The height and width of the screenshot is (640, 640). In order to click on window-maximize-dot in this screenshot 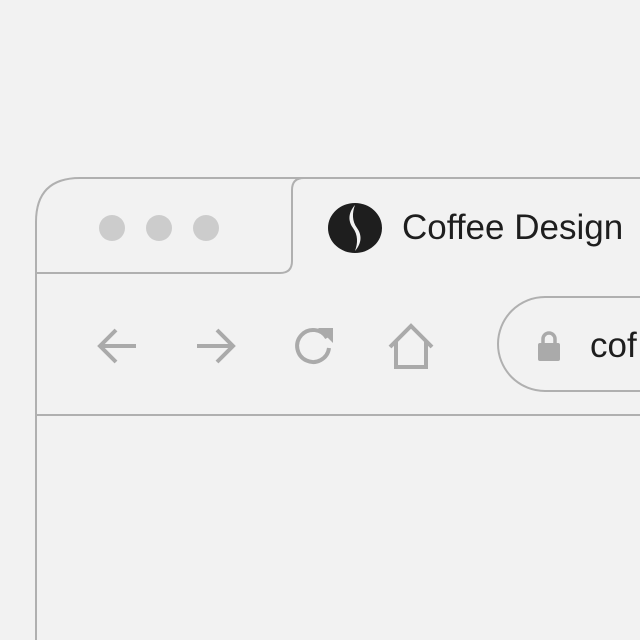, I will do `click(206, 228)`.